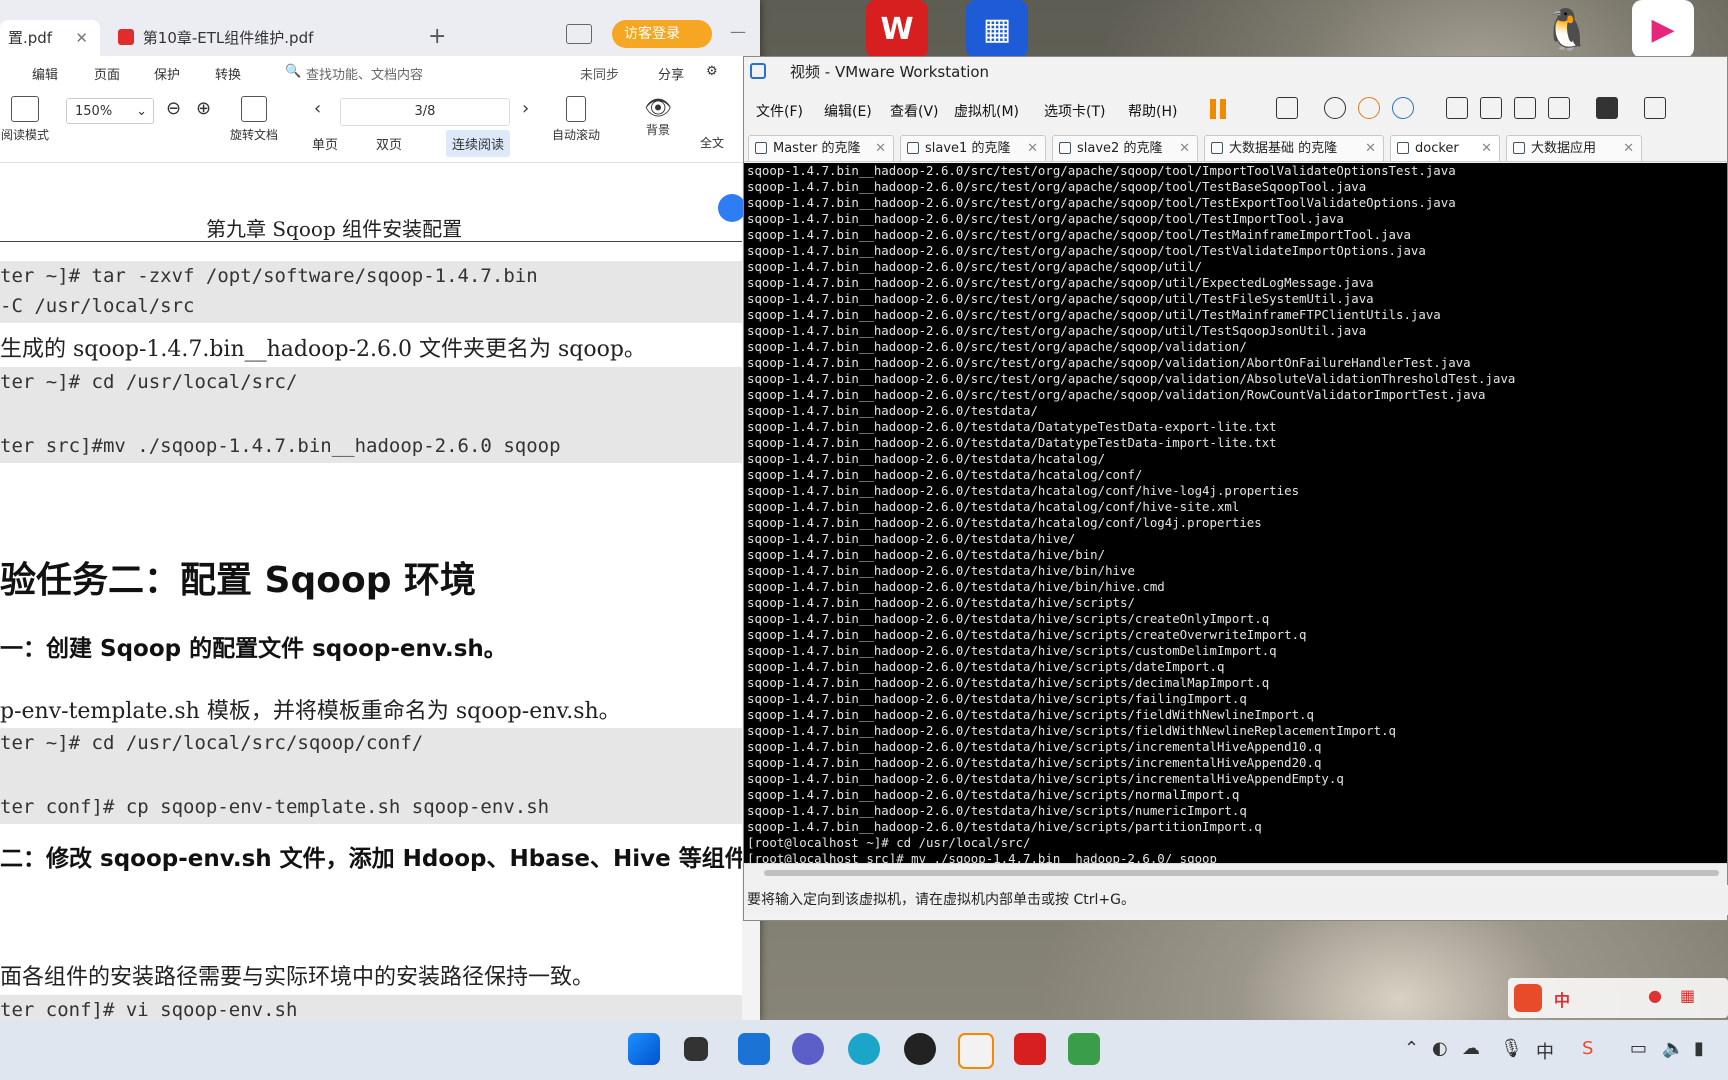  Describe the element at coordinates (920, 1049) in the screenshot. I see `obs-icon` at that location.